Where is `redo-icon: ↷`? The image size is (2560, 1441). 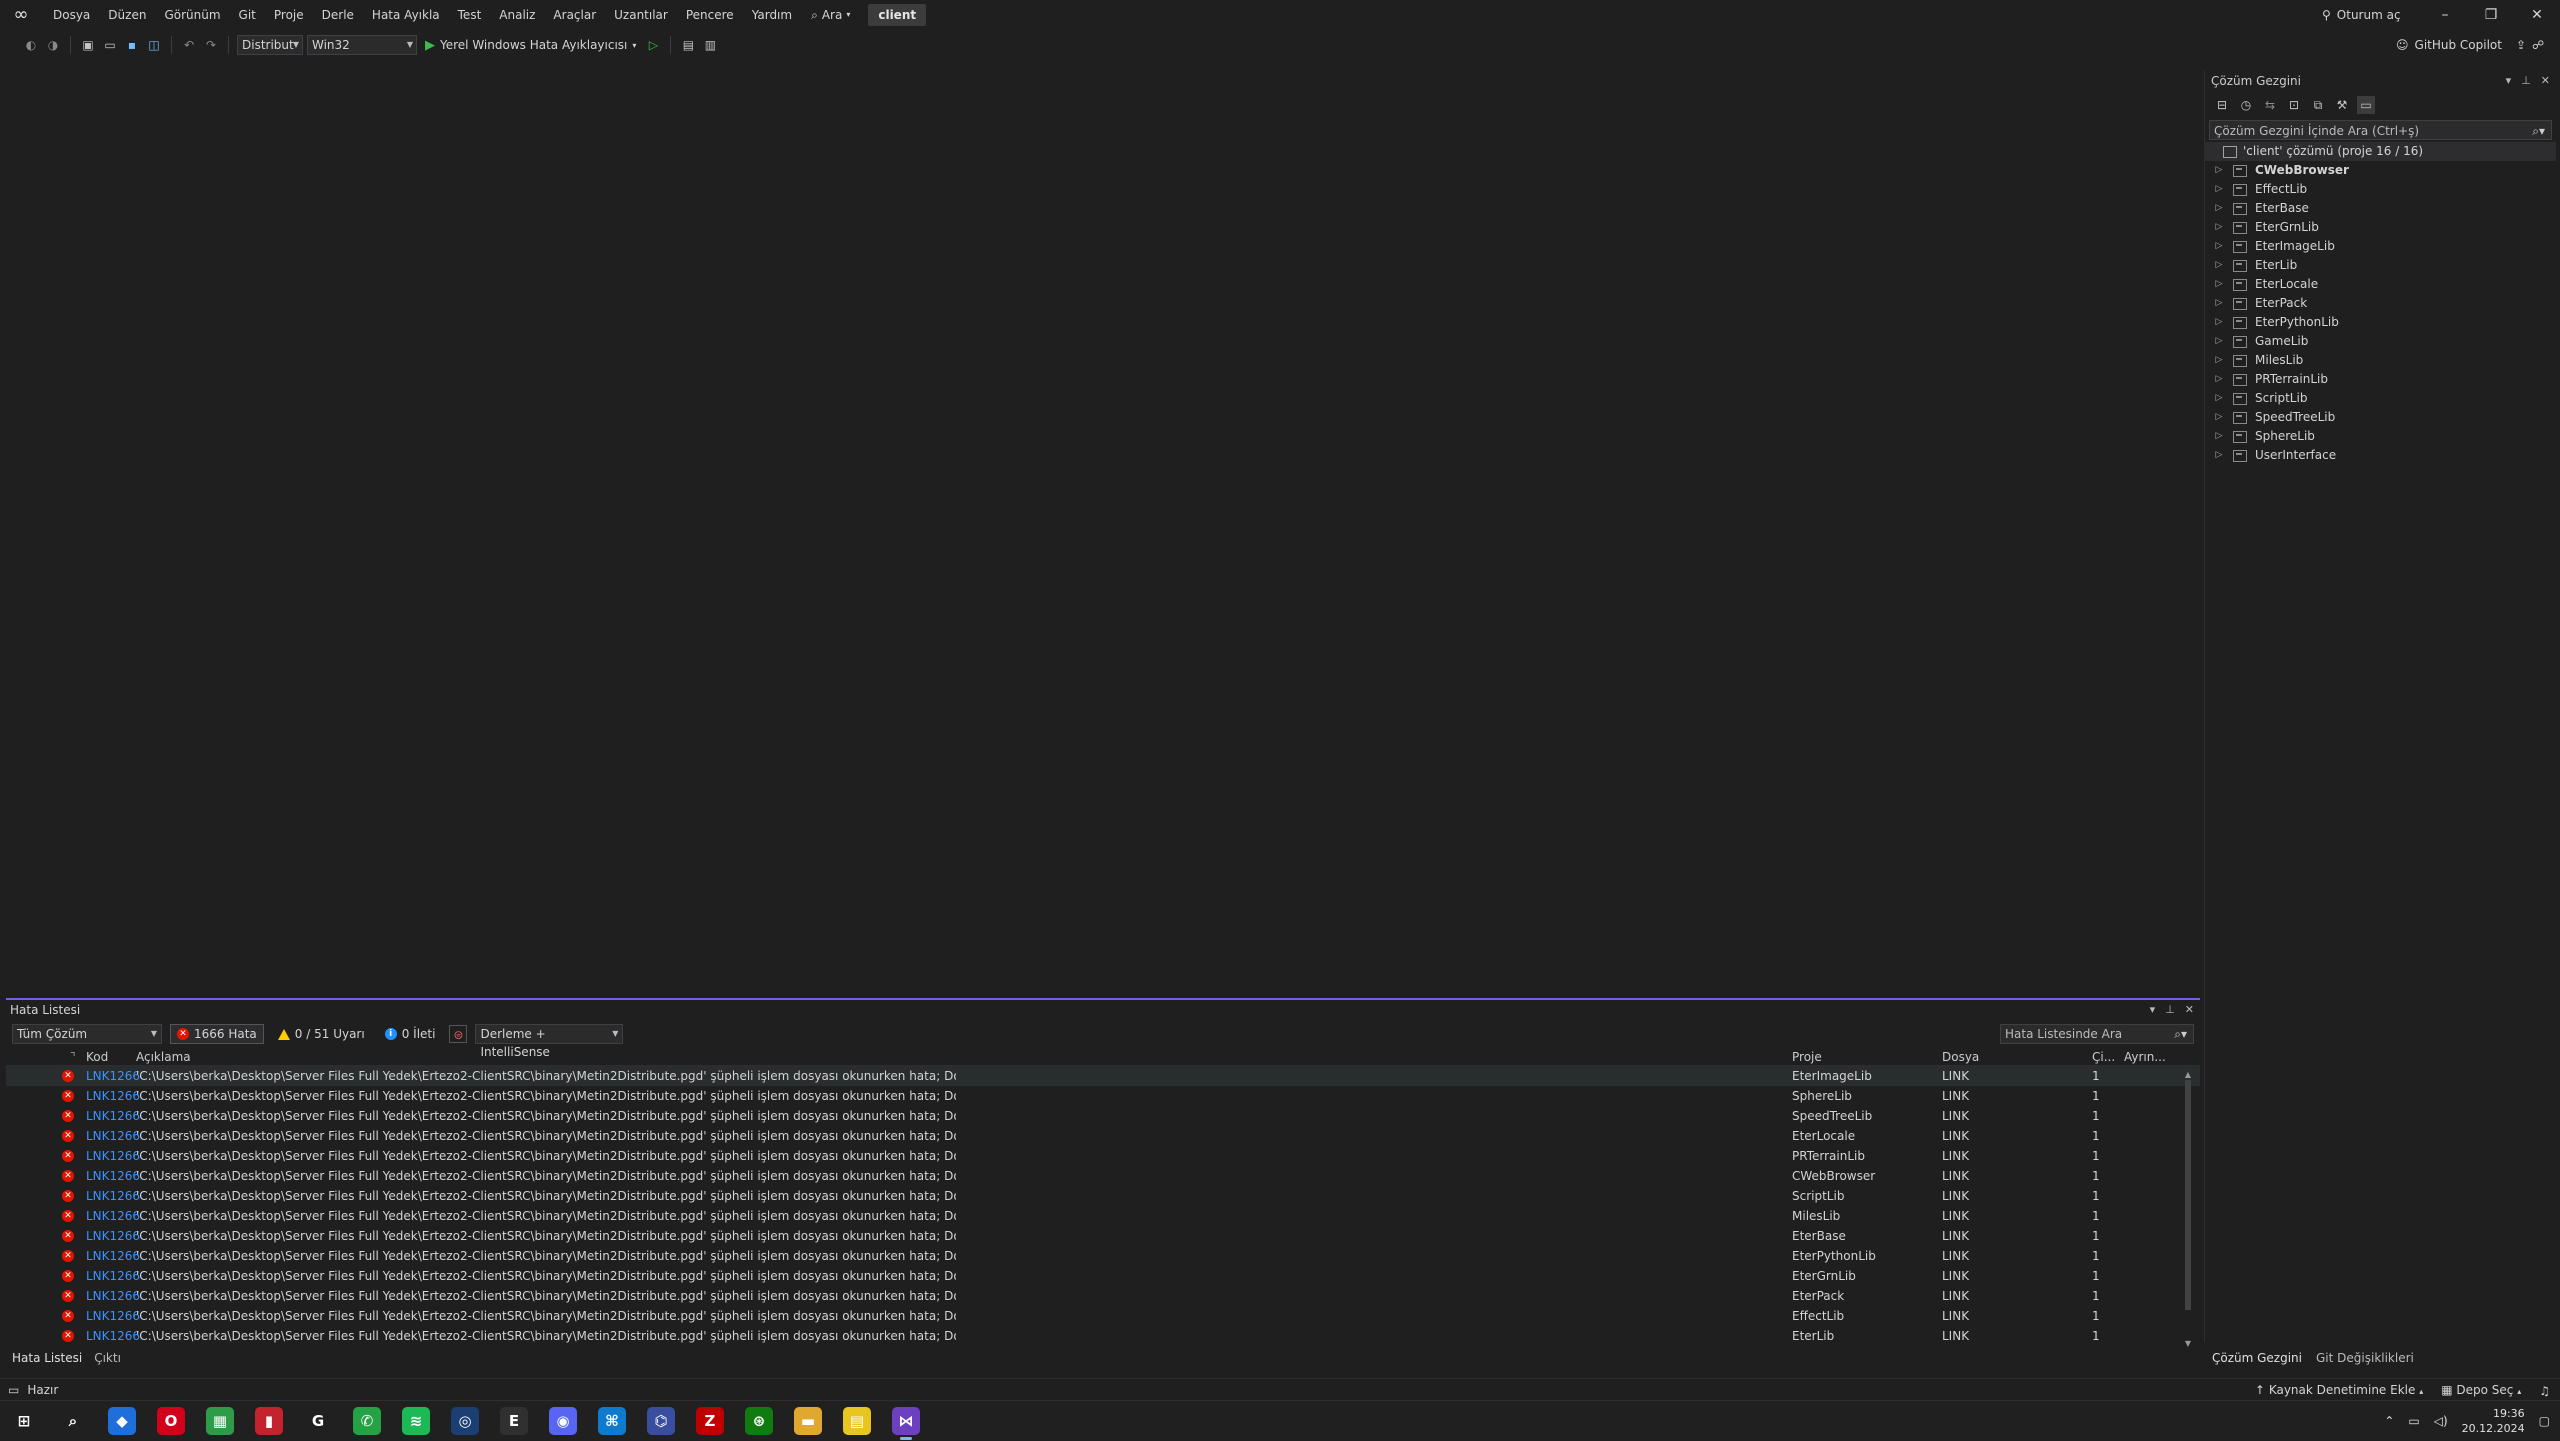
redo-icon: ↷ is located at coordinates (211, 45).